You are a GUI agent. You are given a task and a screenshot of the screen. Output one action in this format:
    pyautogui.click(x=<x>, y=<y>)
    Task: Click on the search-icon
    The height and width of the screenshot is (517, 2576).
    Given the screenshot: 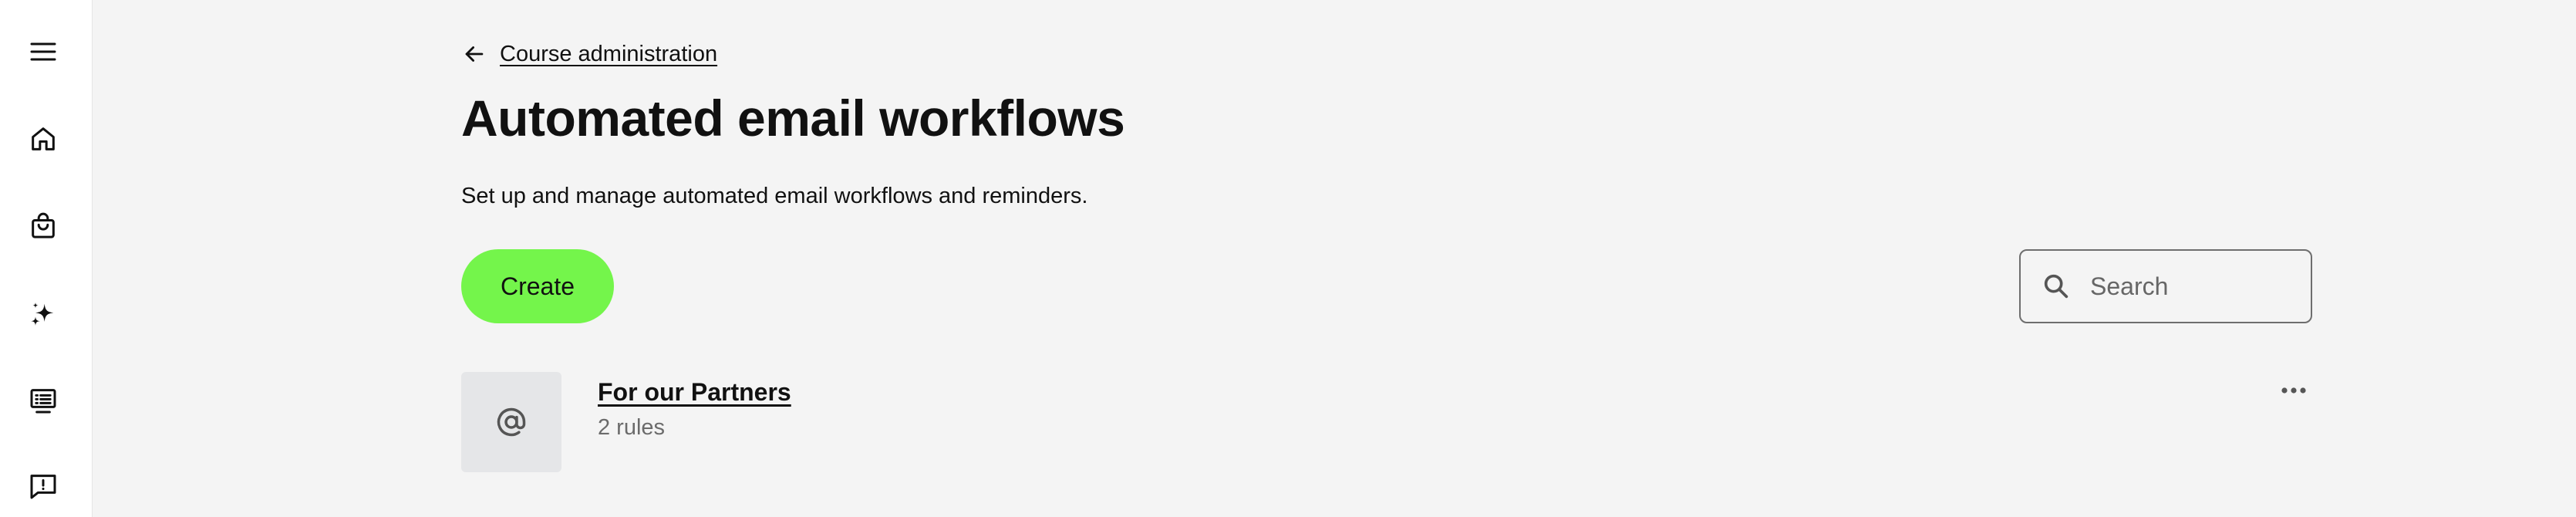 What is the action you would take?
    pyautogui.click(x=2056, y=286)
    